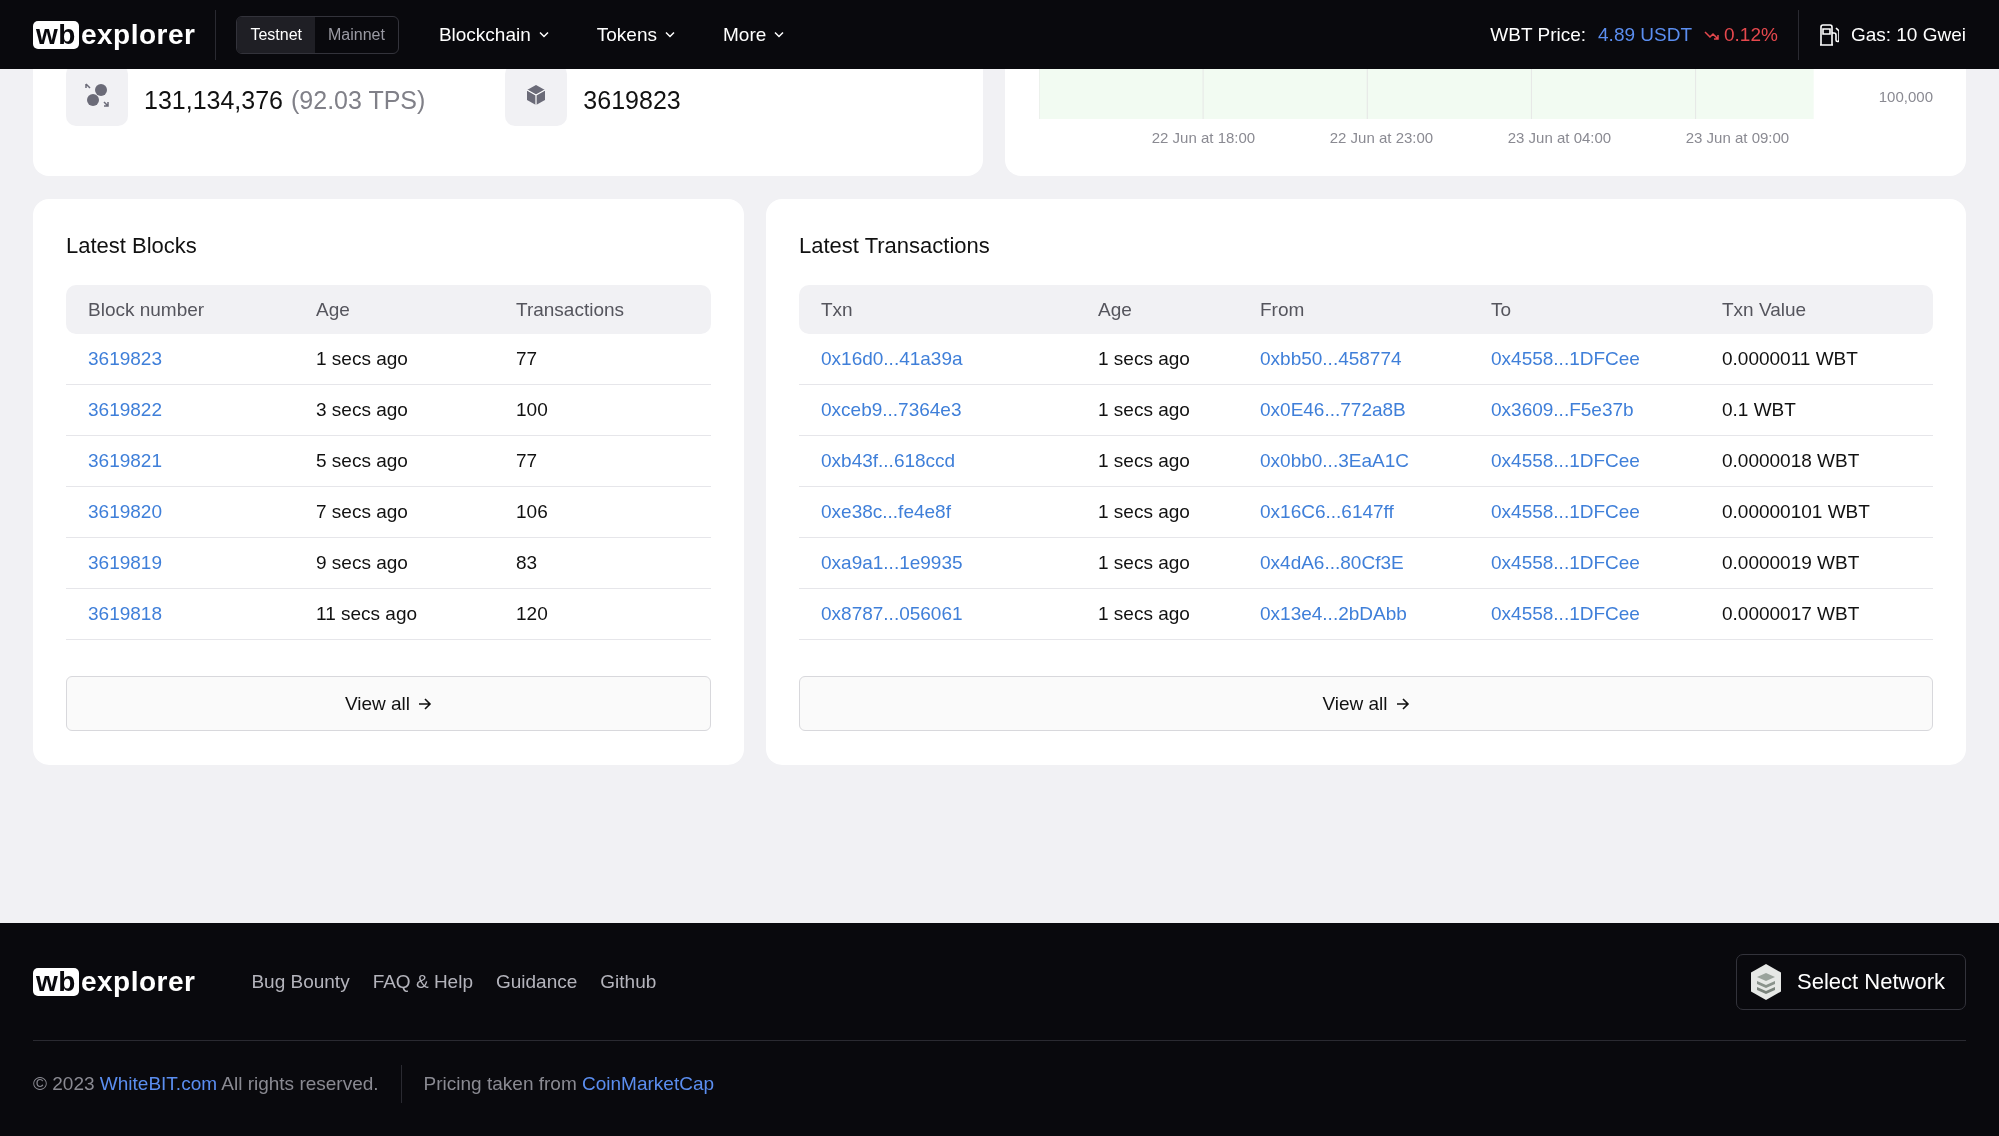 Image resolution: width=1999 pixels, height=1136 pixels. What do you see at coordinates (1905, 96) in the screenshot?
I see `y-axis-label: 100,000` at bounding box center [1905, 96].